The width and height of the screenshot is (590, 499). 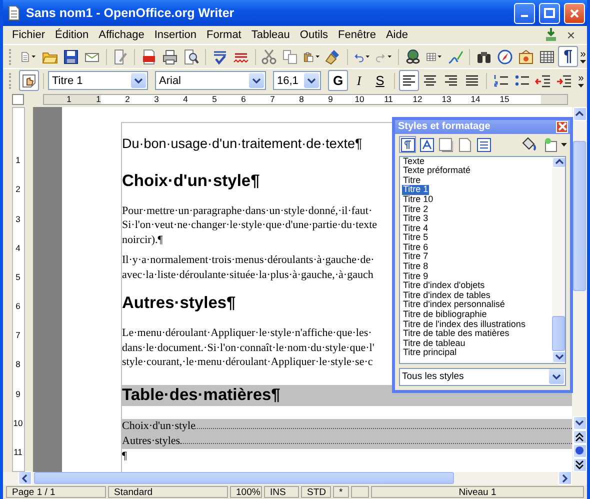 What do you see at coordinates (416, 257) in the screenshot?
I see `style-item: Titre 7` at bounding box center [416, 257].